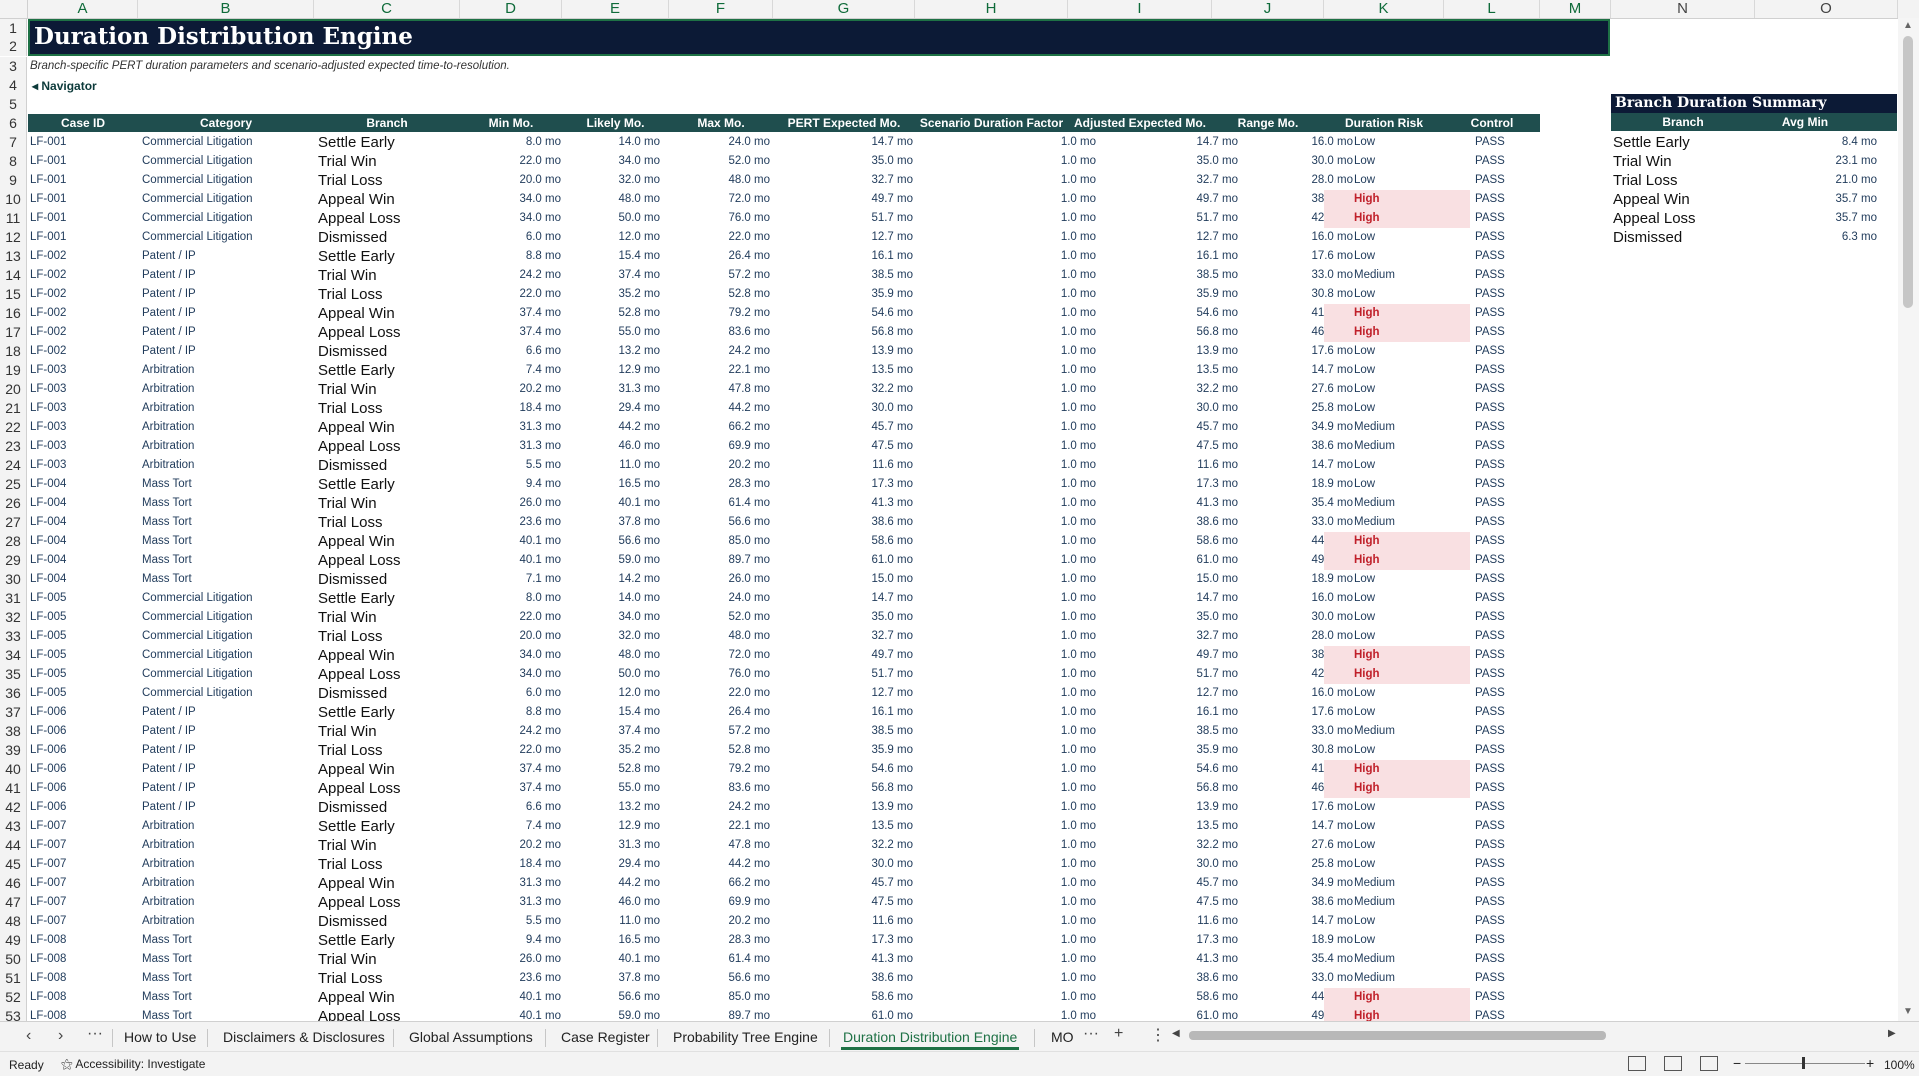 The image size is (1919, 1076). What do you see at coordinates (843, 408) in the screenshot?
I see `cell-pert-expected: 30.0 mo` at bounding box center [843, 408].